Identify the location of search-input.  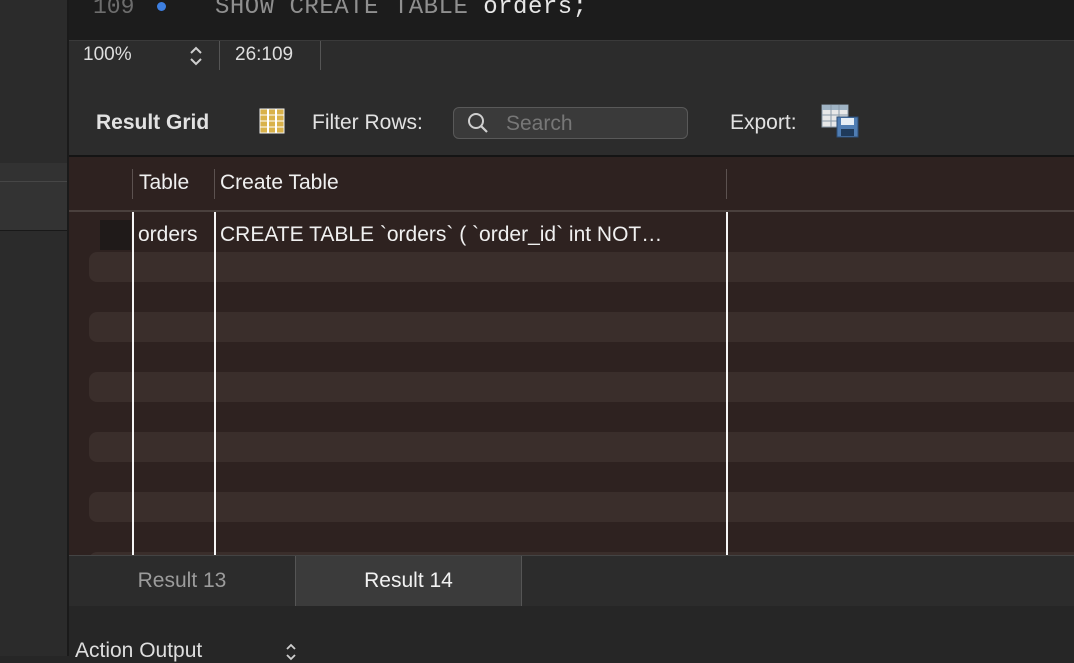
(591, 124).